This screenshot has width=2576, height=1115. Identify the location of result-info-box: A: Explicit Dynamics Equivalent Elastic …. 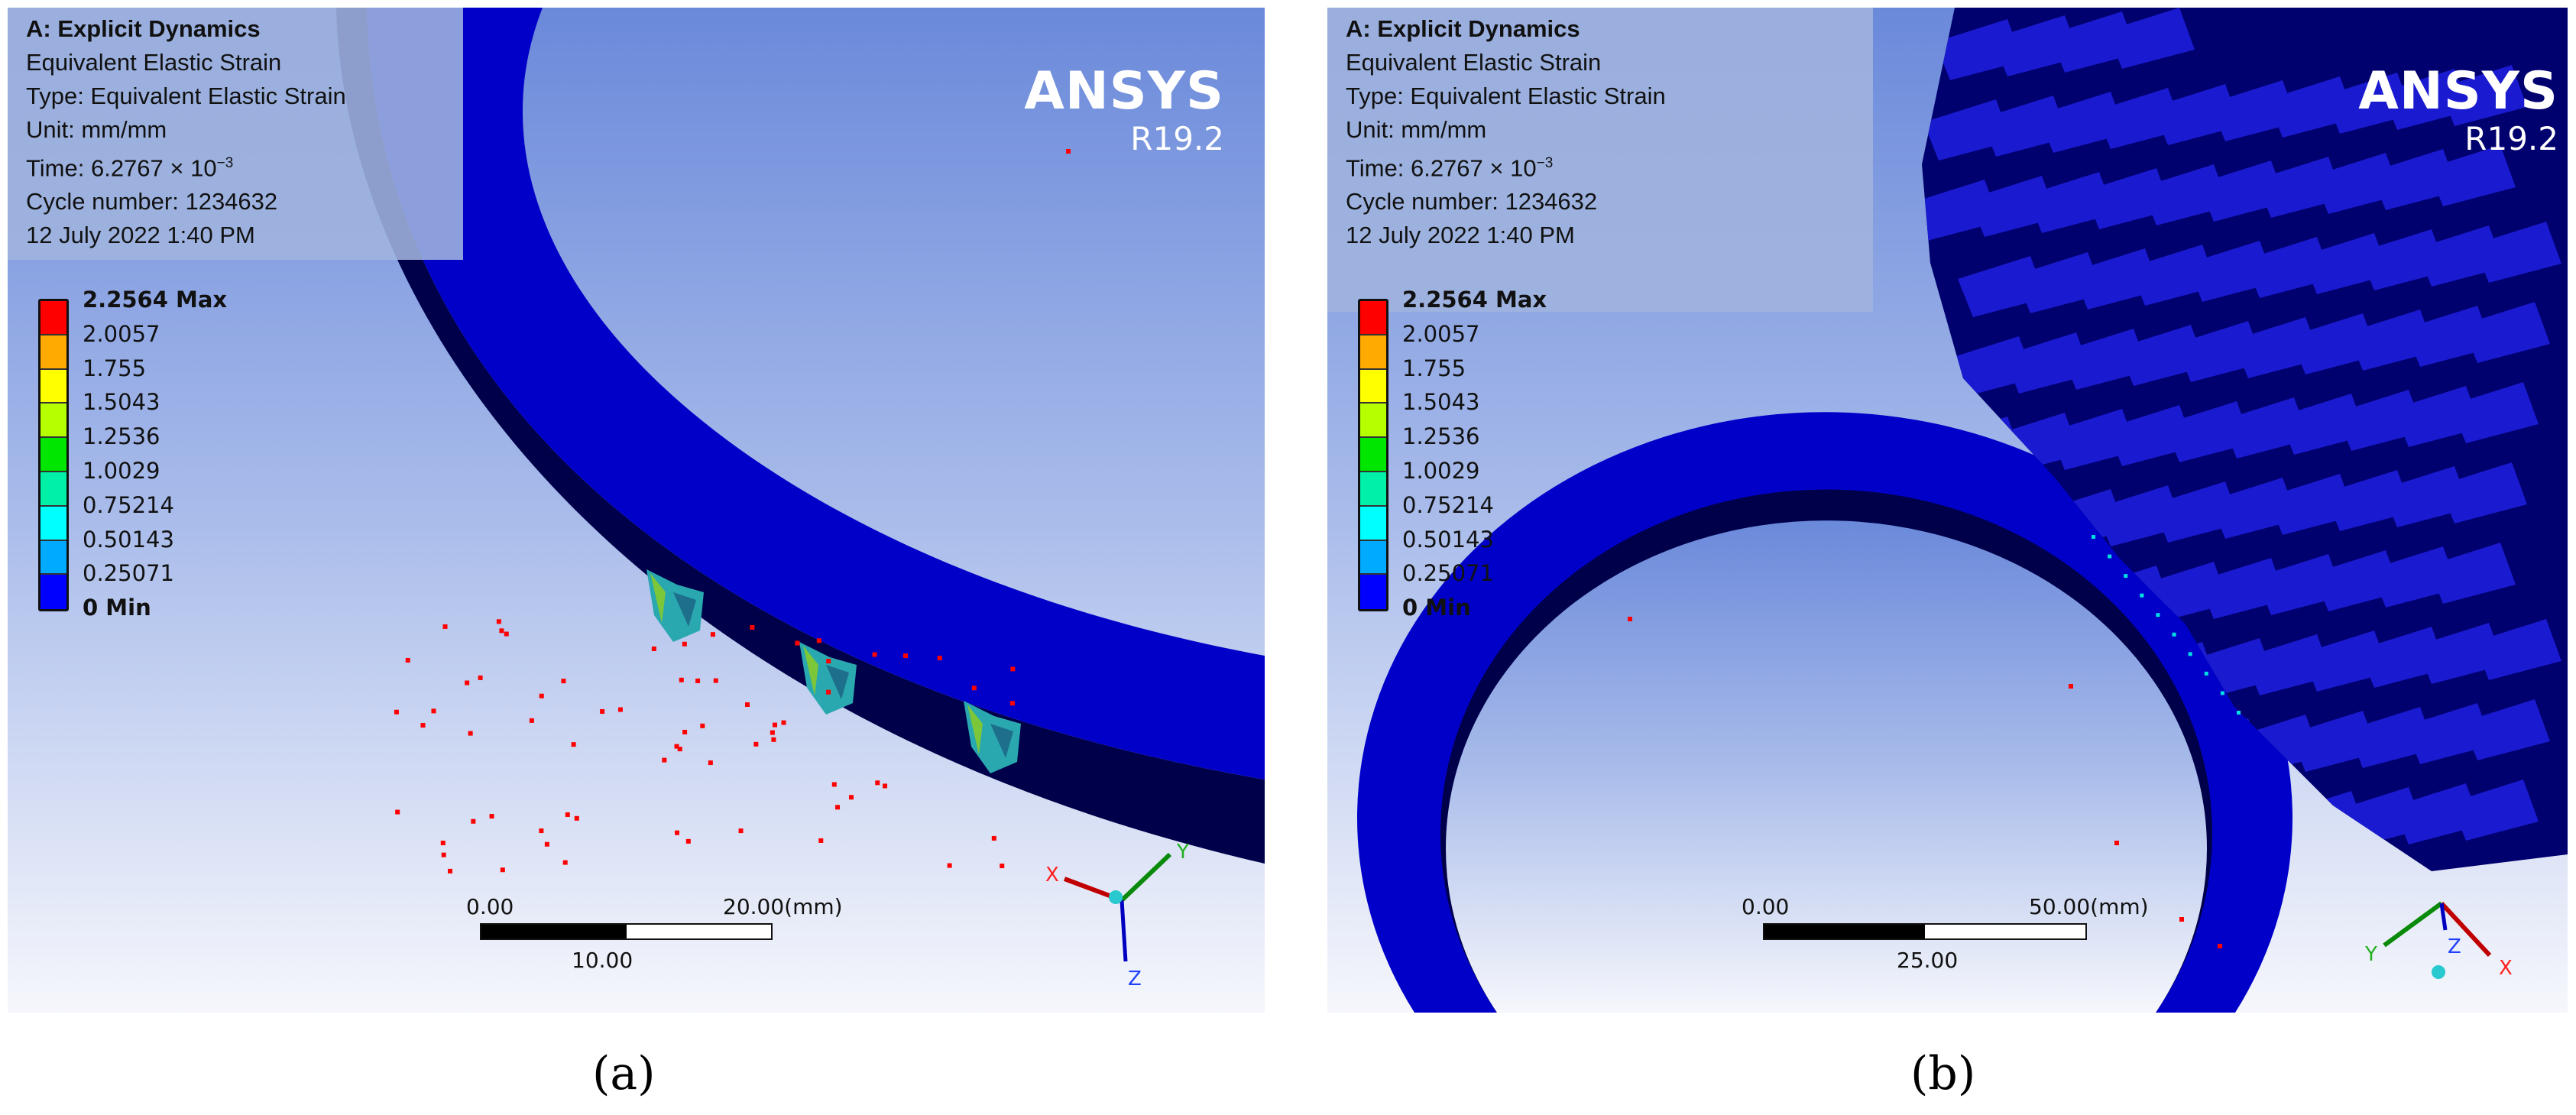
(235, 134).